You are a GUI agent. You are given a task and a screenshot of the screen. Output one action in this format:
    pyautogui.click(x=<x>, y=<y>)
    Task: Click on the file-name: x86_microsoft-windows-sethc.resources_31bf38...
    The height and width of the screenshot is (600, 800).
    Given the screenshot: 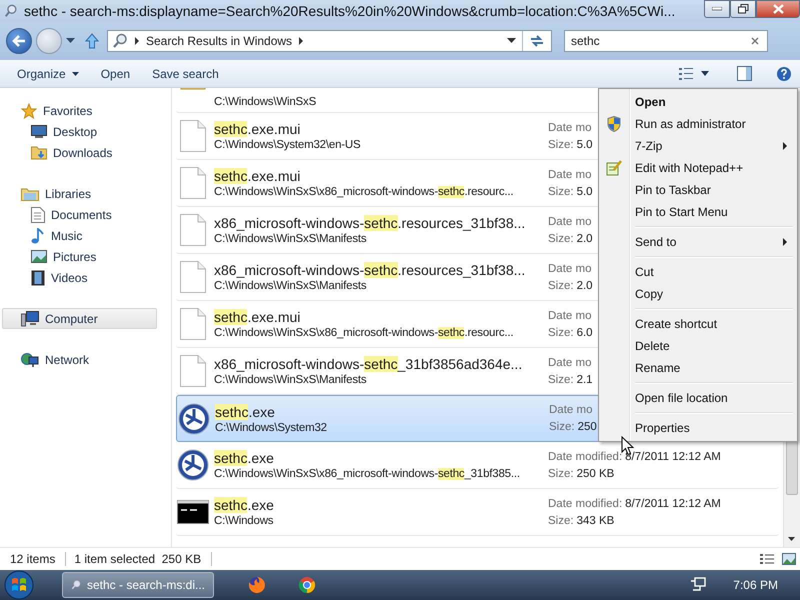 What is the action you would take?
    pyautogui.click(x=370, y=223)
    